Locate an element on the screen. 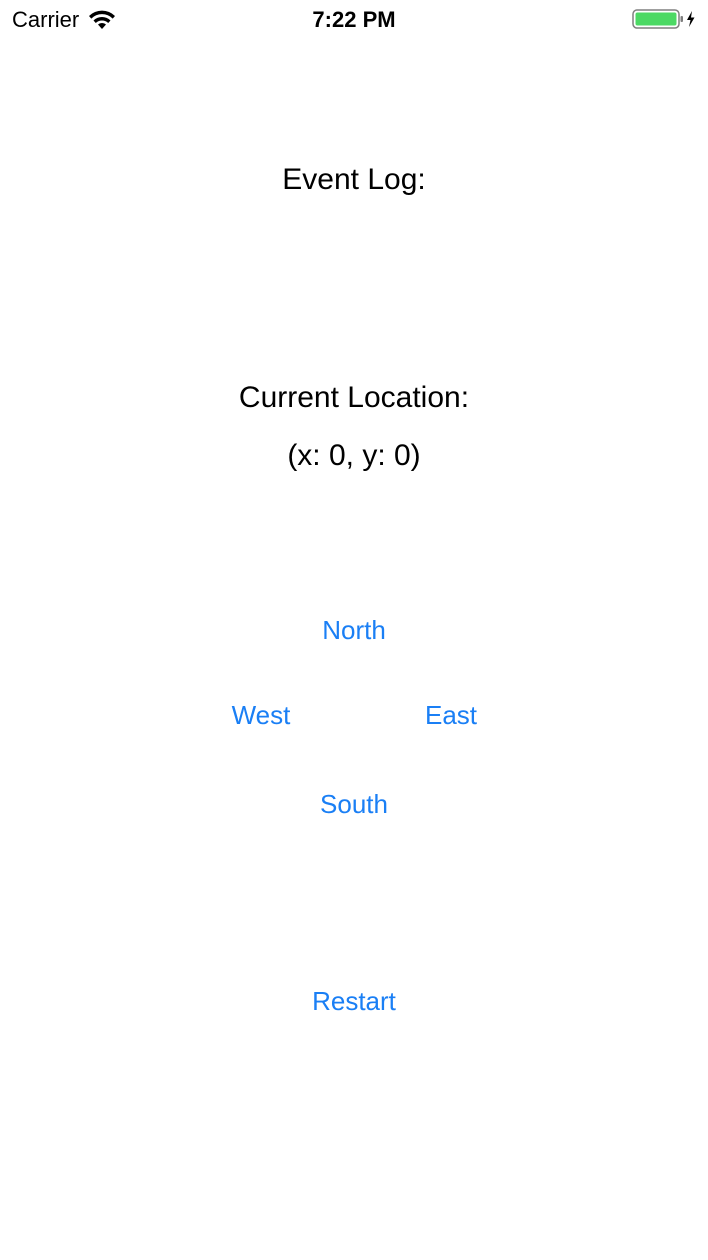 The image size is (708, 1260). current-location-label: Current Location: is located at coordinates (354, 397).